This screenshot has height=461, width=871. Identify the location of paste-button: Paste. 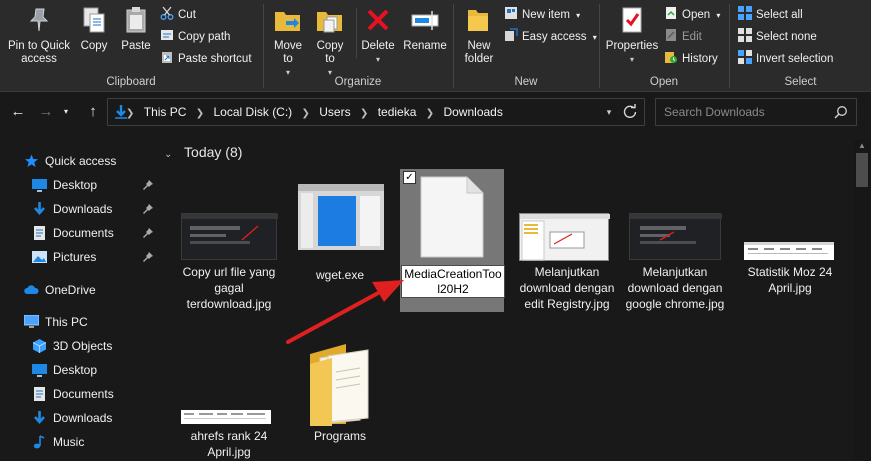
(136, 28).